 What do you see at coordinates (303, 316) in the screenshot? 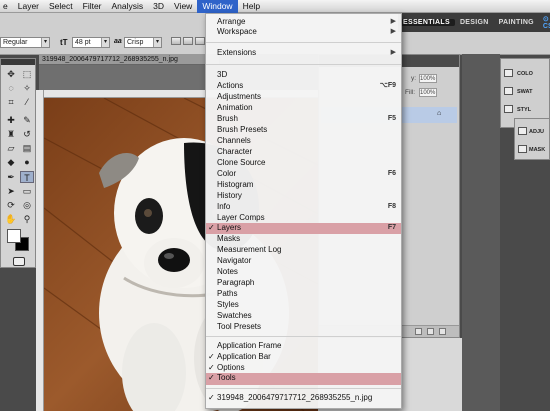
I see `menu-item-swatches: Swatches` at bounding box center [303, 316].